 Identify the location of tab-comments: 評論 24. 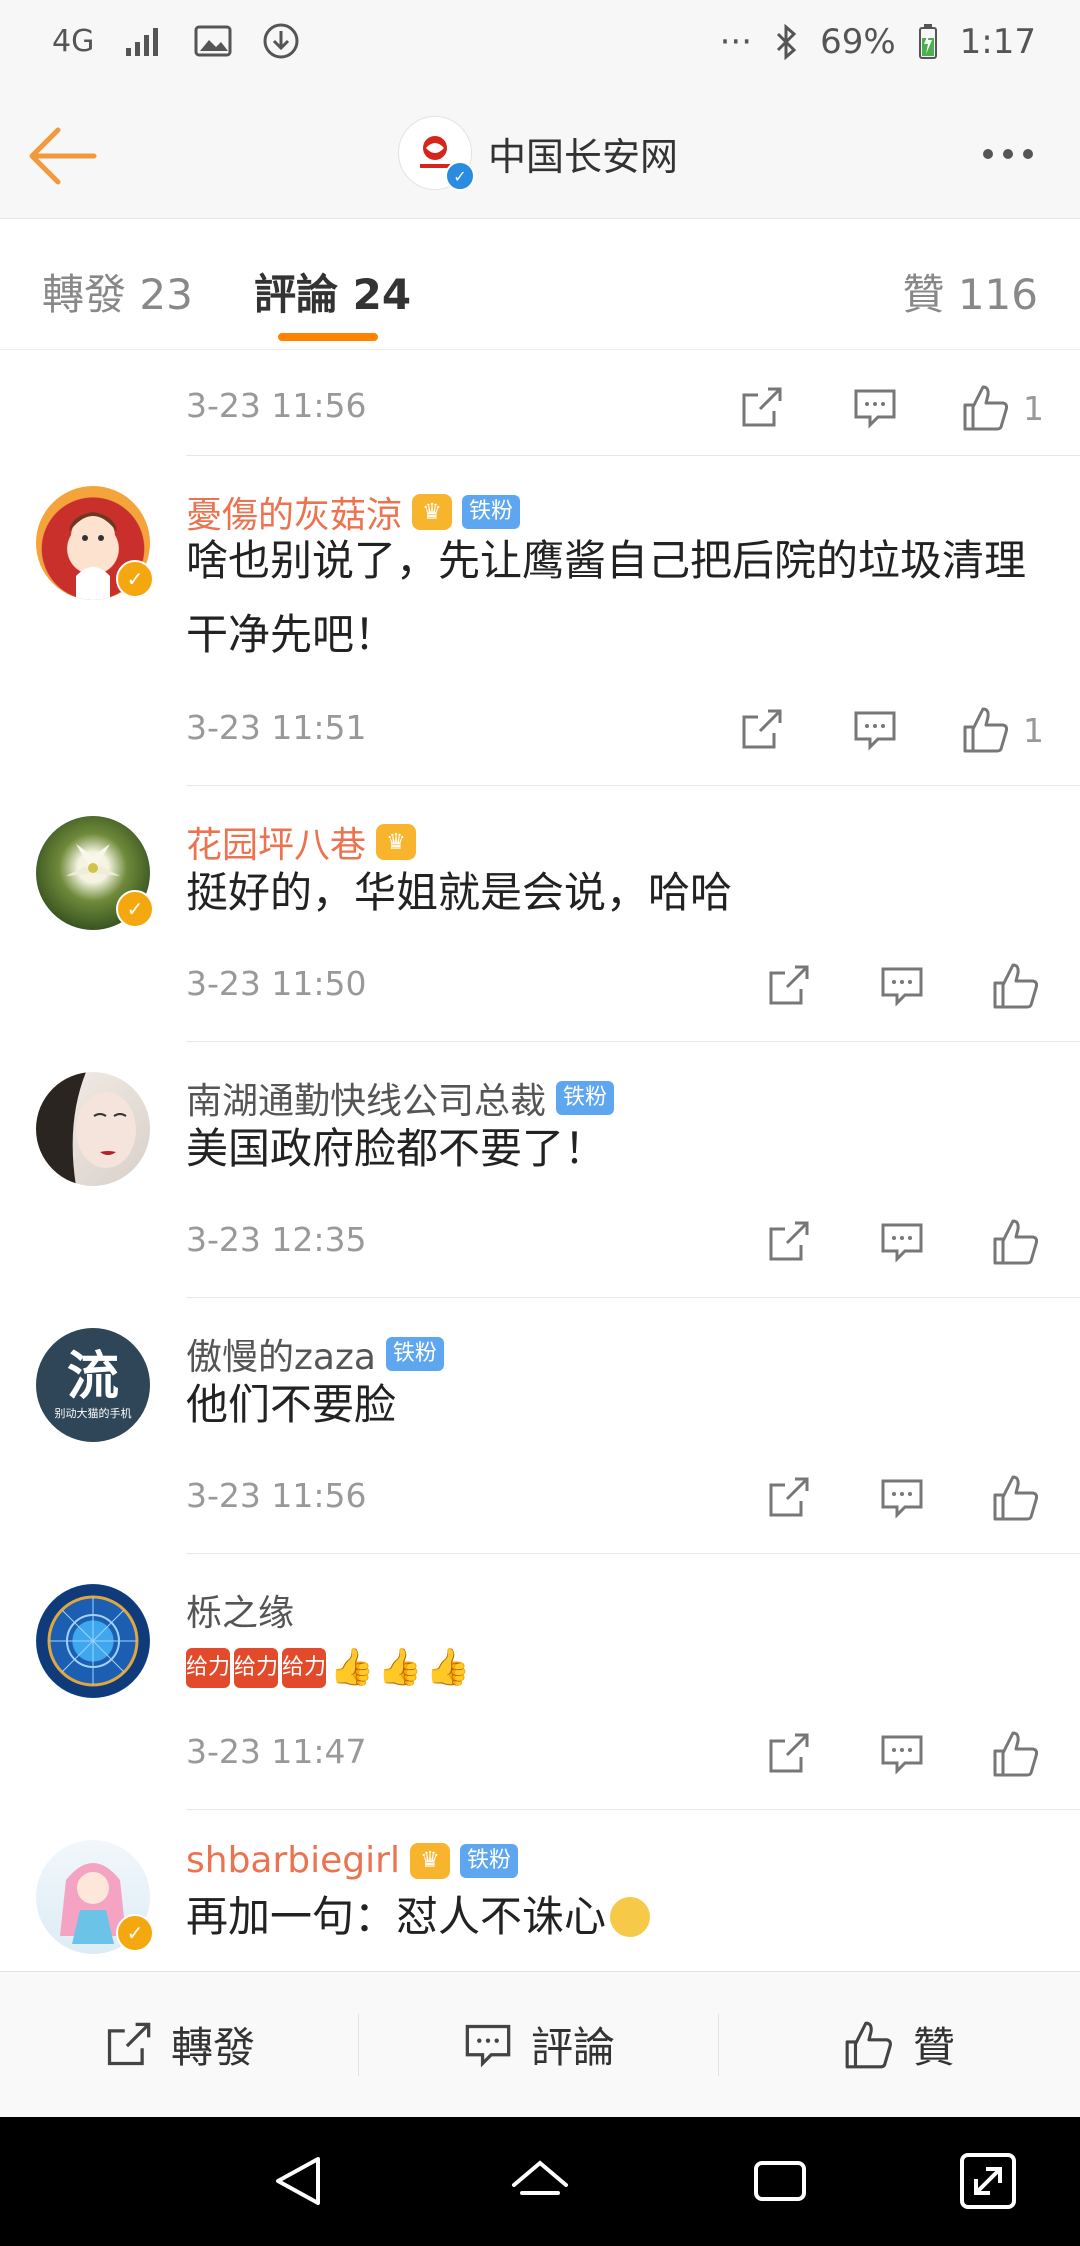
(332, 291).